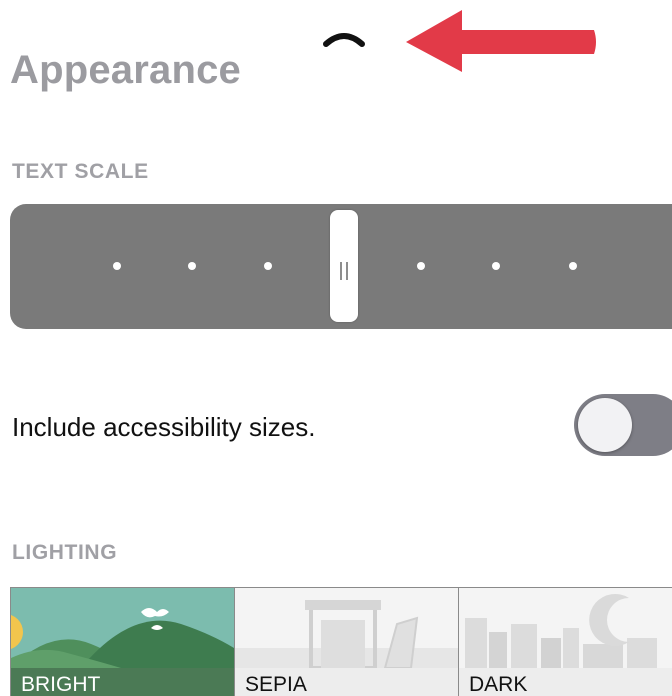 This screenshot has width=672, height=696. I want to click on slider-thumb, so click(344, 266).